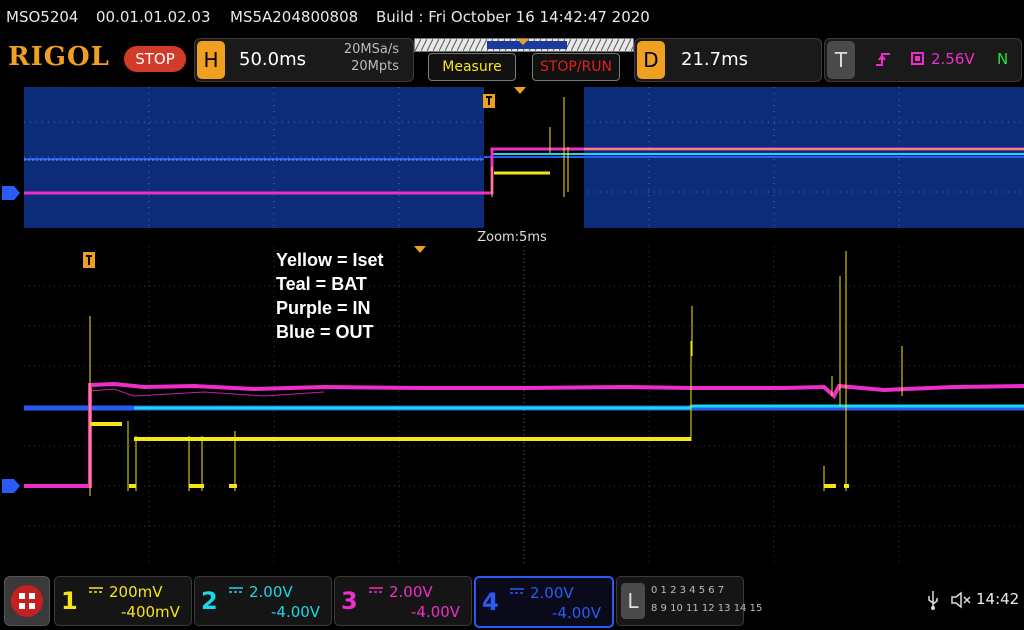  I want to click on memory-depth: 20Mpts, so click(375, 66).